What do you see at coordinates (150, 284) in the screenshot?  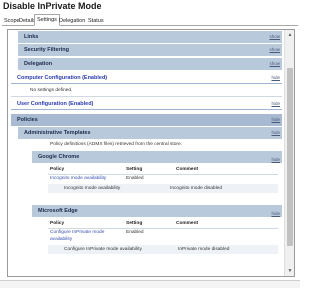 I see `window-bottom-edge` at bounding box center [150, 284].